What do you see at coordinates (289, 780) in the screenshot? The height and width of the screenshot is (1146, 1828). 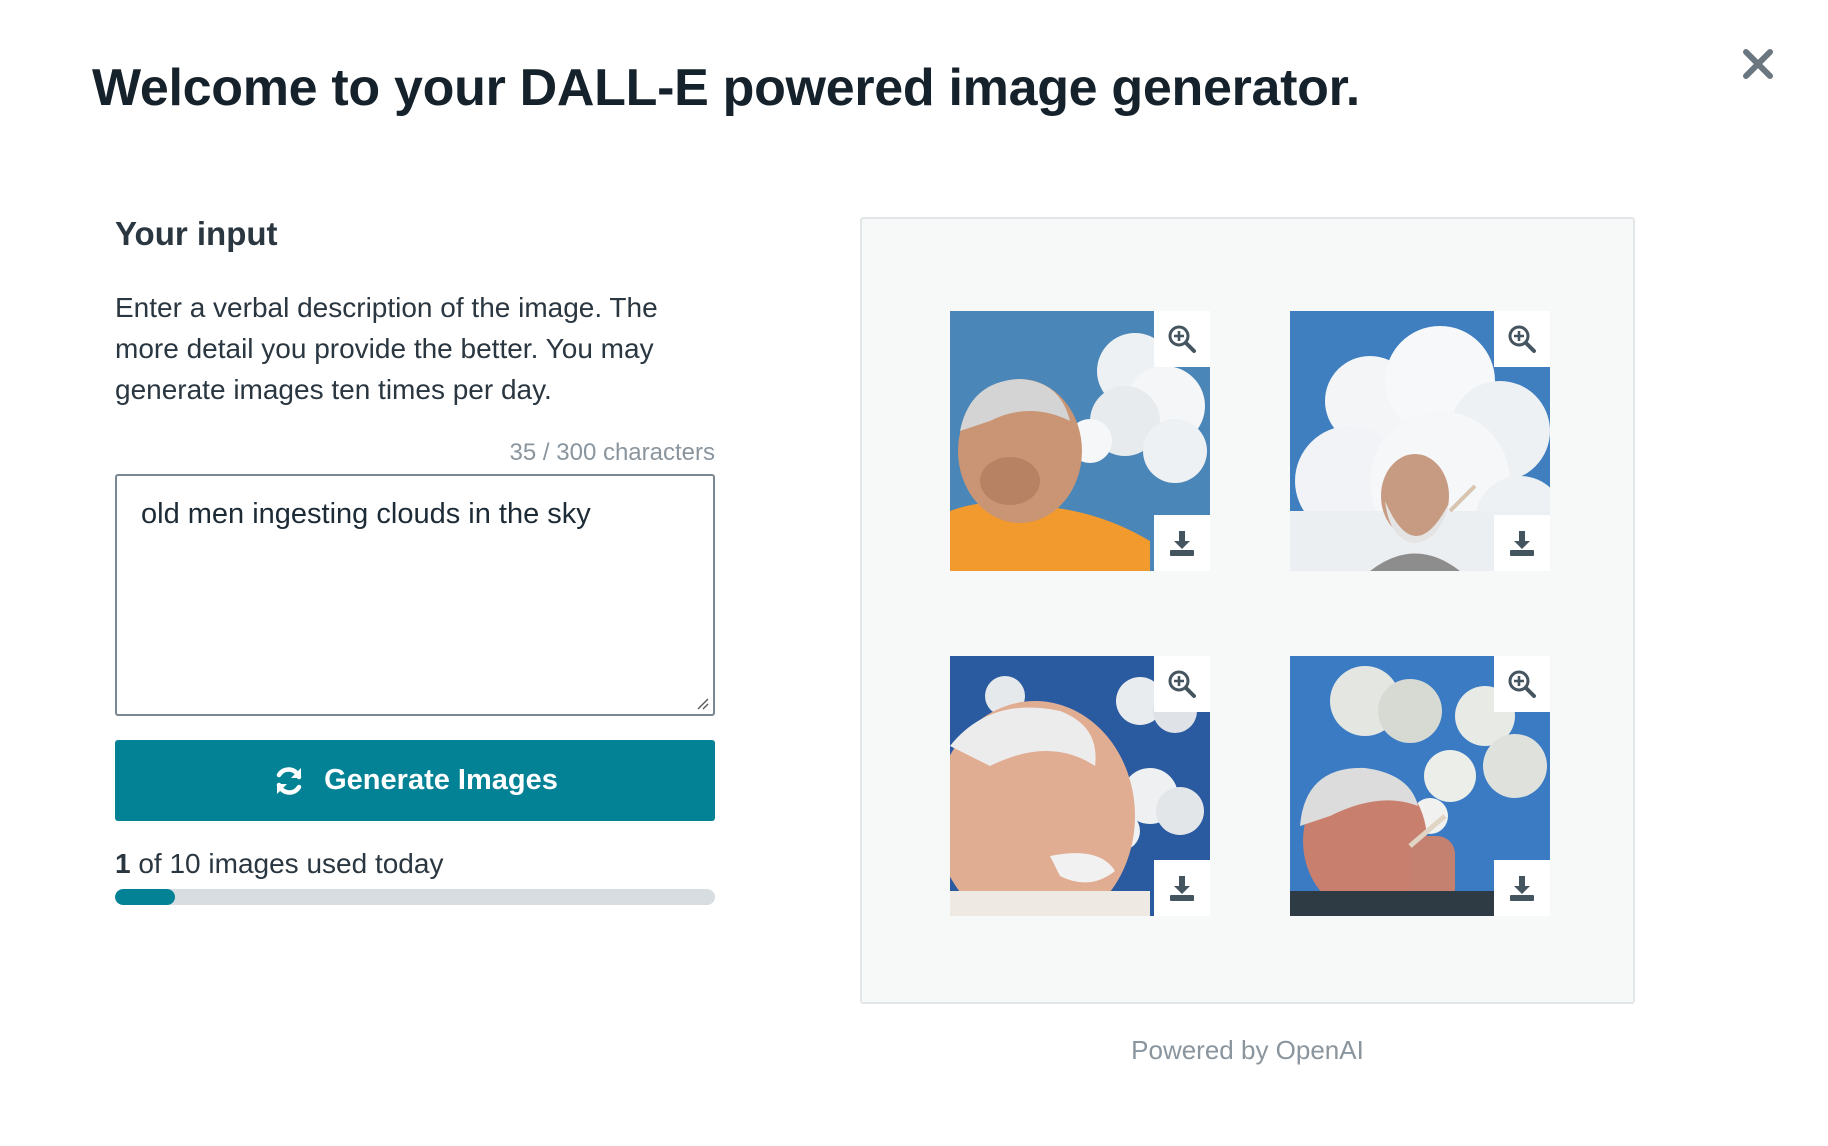 I see `refresh-icon` at bounding box center [289, 780].